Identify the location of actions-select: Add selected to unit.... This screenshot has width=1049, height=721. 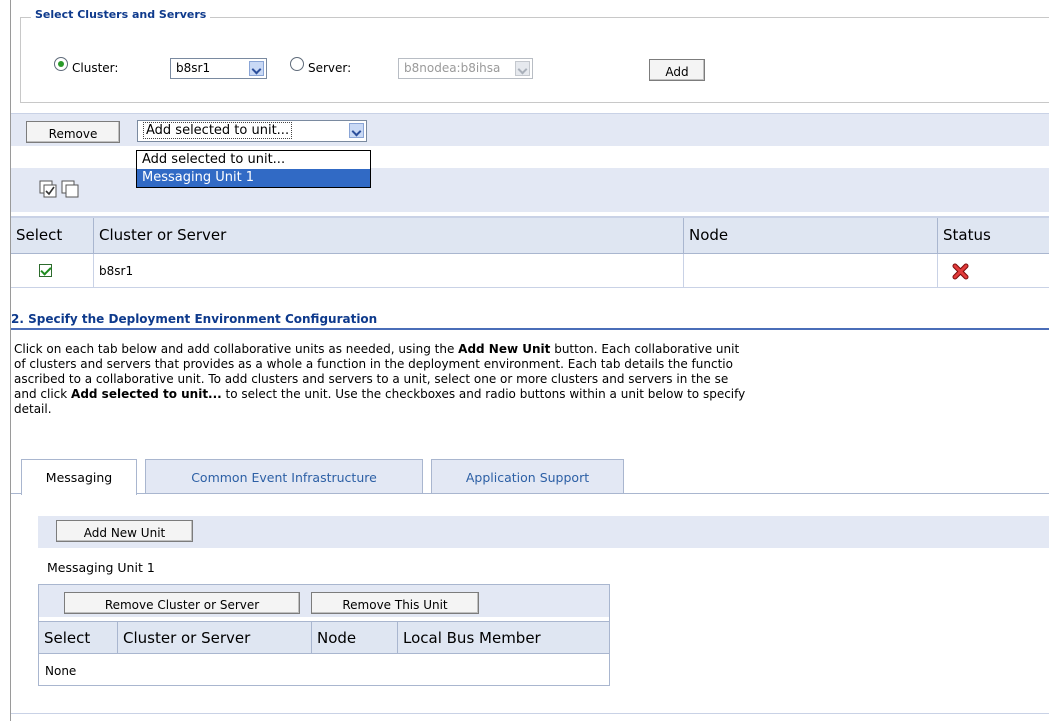
(252, 131).